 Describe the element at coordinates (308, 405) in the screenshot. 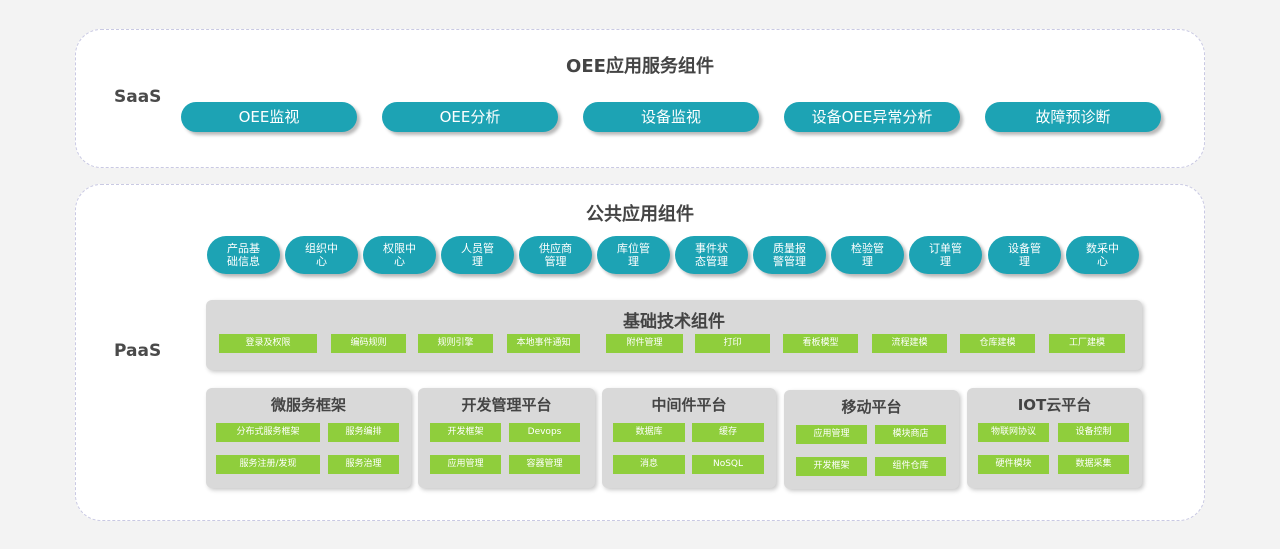

I see `platform-title: 微服务框架` at that location.